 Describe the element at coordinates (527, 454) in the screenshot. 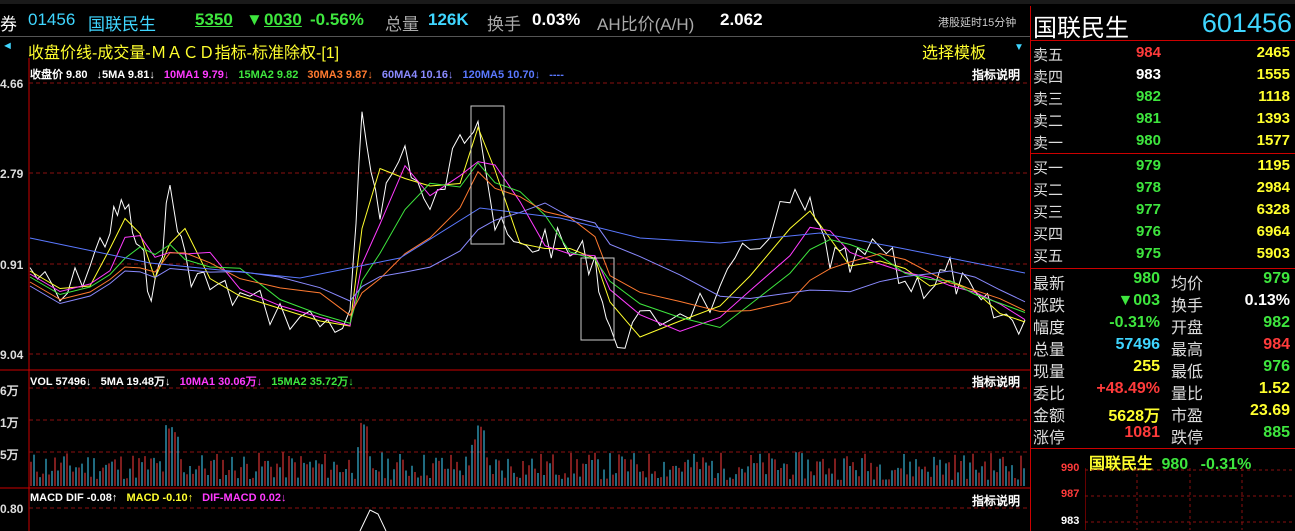

I see `volume-bars` at that location.